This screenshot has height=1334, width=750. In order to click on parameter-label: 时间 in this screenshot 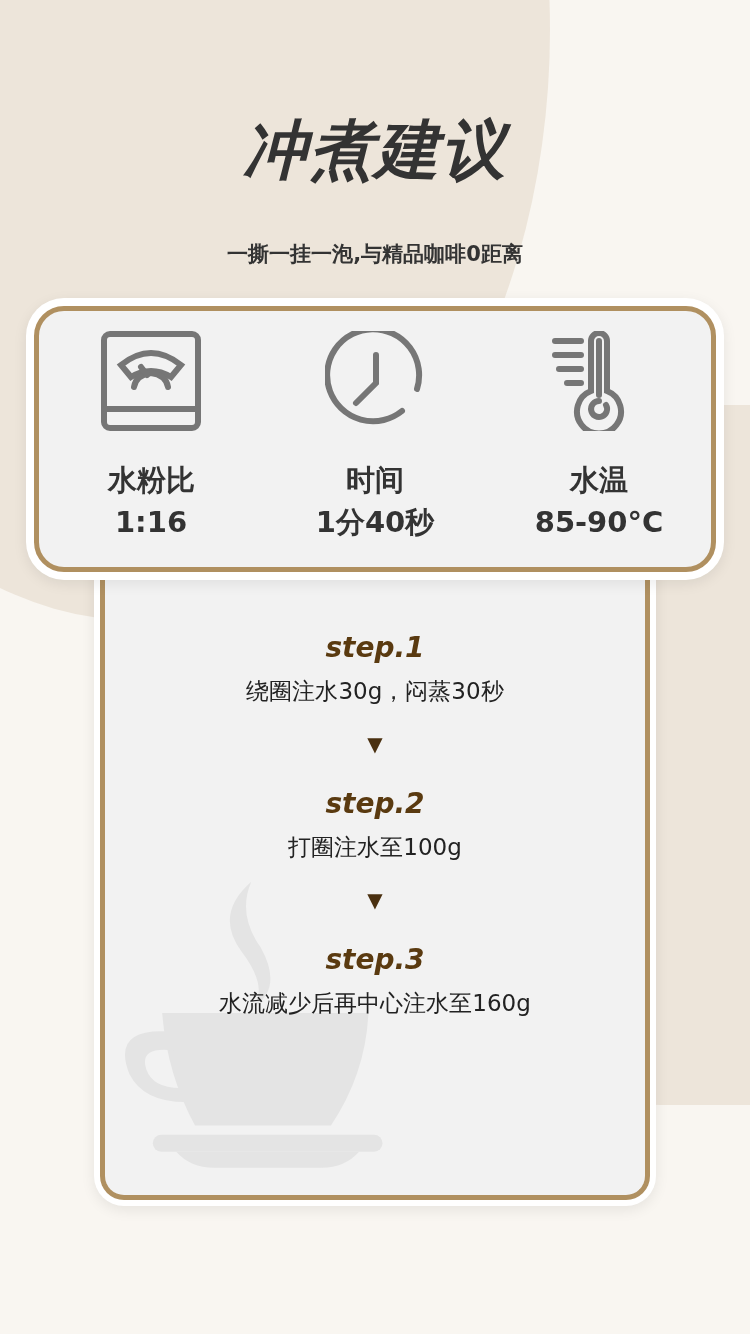, I will do `click(375, 480)`.